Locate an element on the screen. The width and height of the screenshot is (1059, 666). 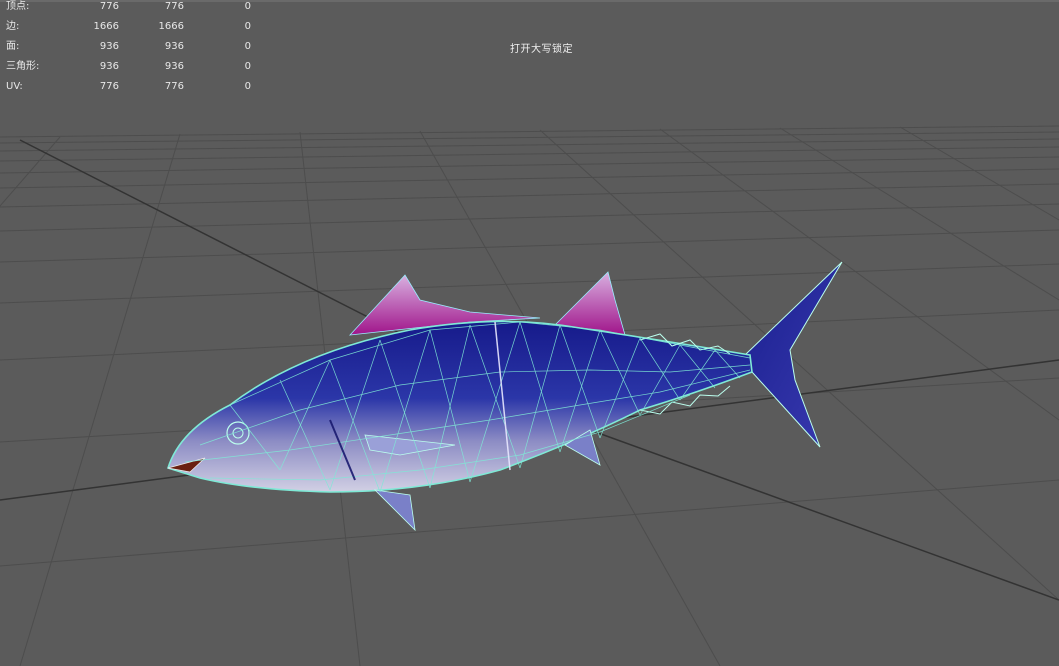
hud-label: 三角形: is located at coordinates (23, 66).